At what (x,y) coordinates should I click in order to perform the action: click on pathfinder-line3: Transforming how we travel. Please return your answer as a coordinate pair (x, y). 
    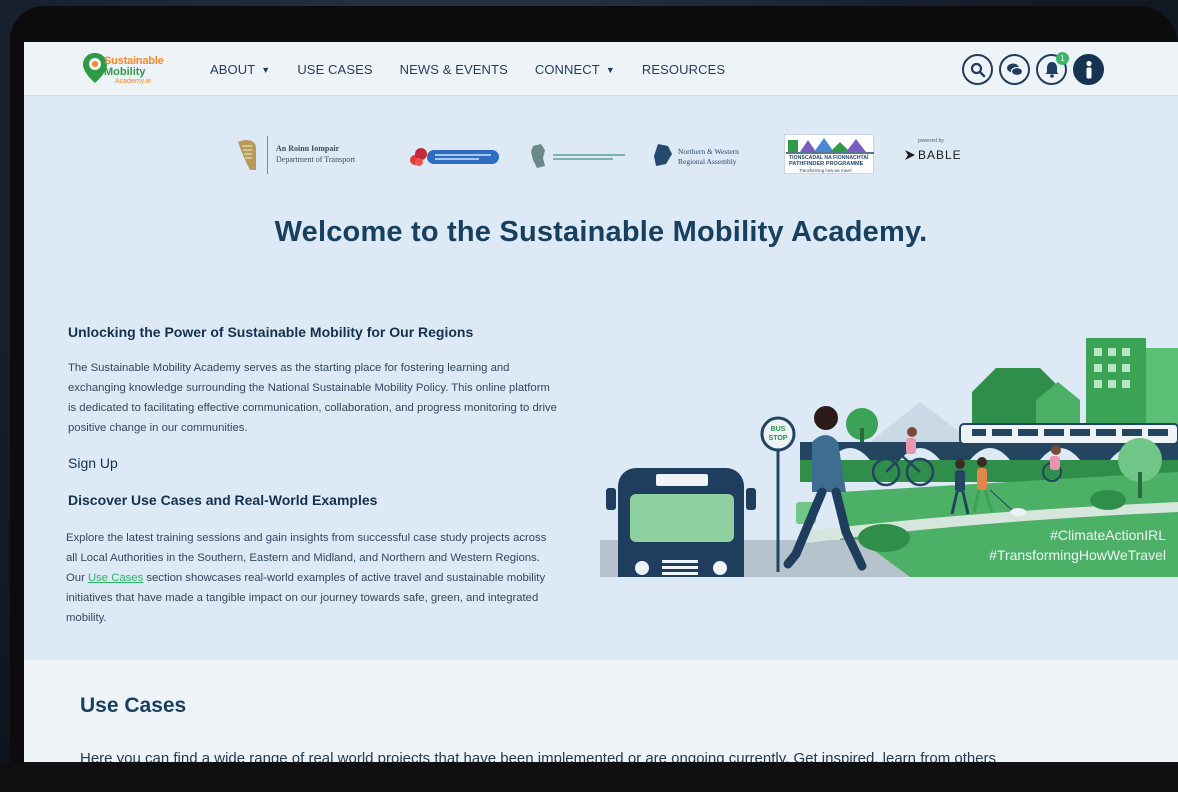
    Looking at the image, I should click on (825, 170).